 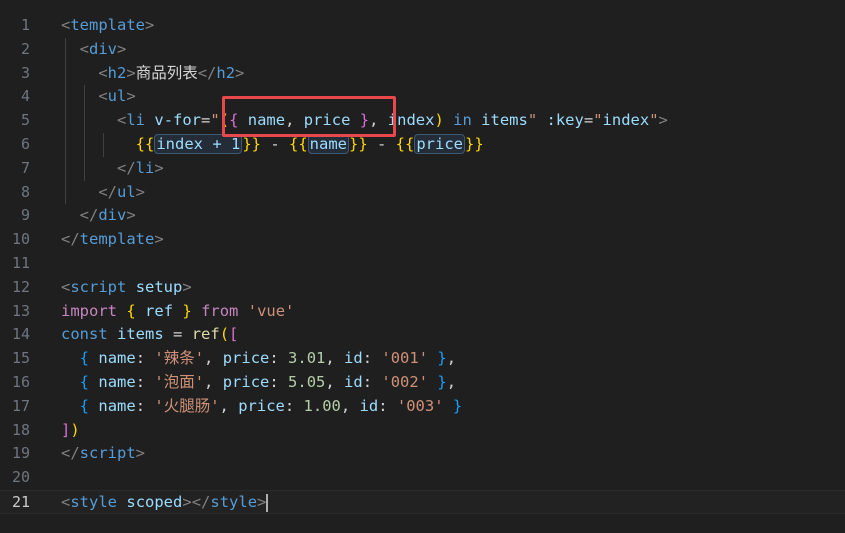 I want to click on code-line: 12 <script setup>, so click(x=422, y=288).